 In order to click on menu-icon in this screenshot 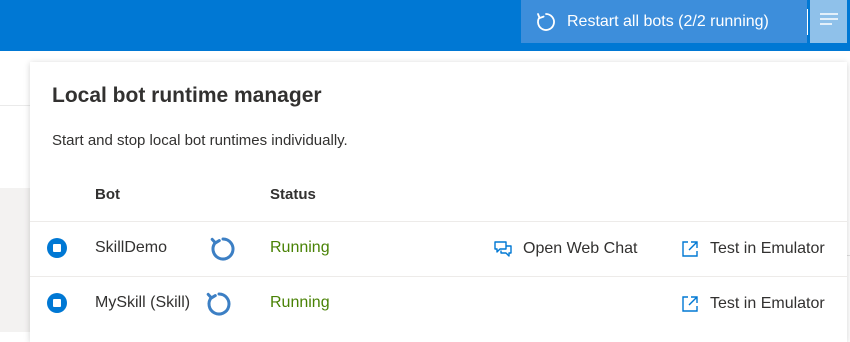, I will do `click(829, 21)`.